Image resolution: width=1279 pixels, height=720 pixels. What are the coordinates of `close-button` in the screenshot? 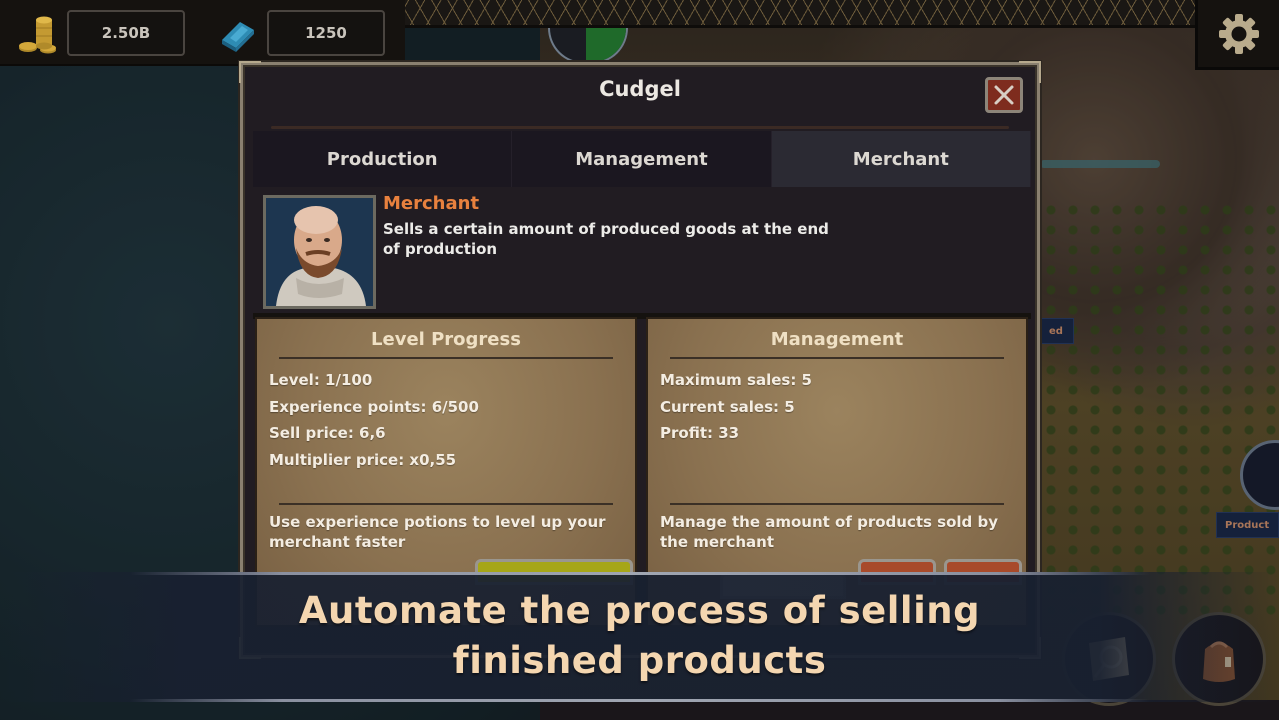 It's located at (1004, 95).